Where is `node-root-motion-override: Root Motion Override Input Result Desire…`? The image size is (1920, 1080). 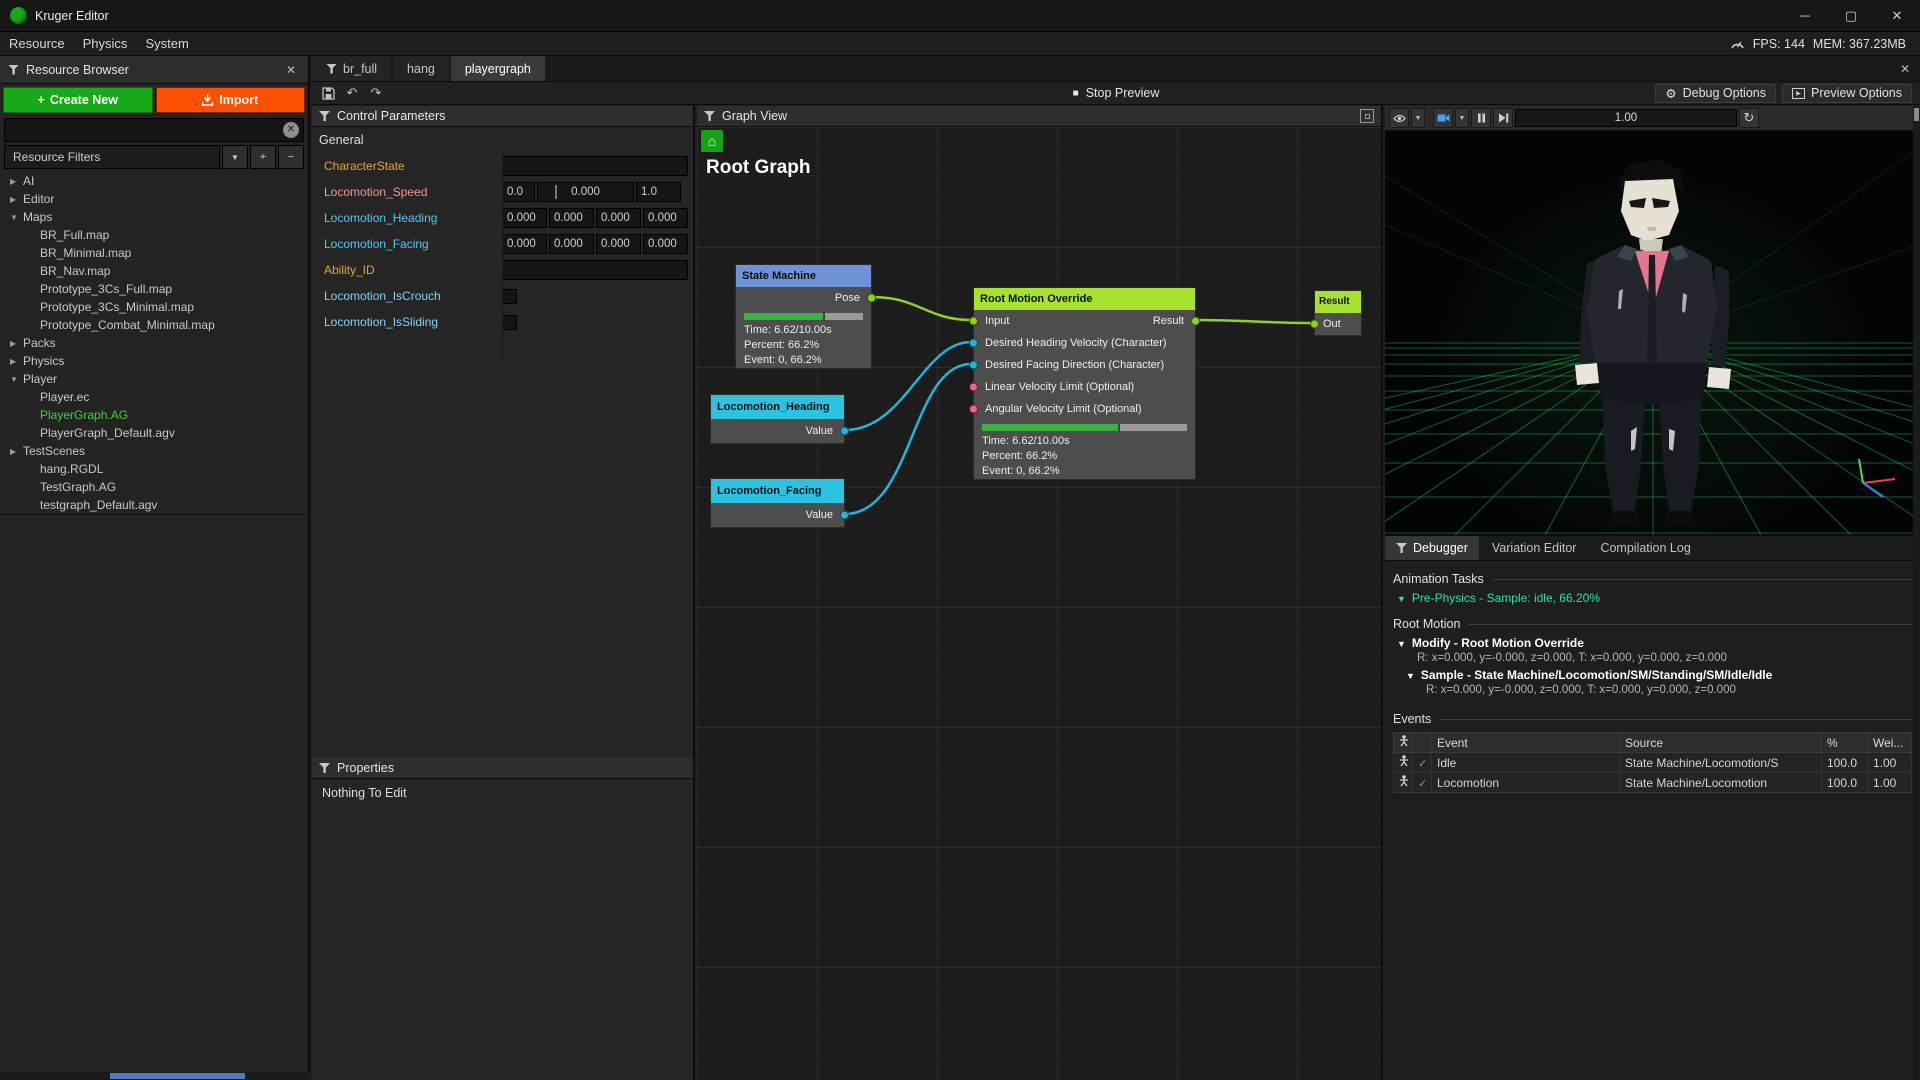 node-root-motion-override: Root Motion Override Input Result Desire… is located at coordinates (1084, 383).